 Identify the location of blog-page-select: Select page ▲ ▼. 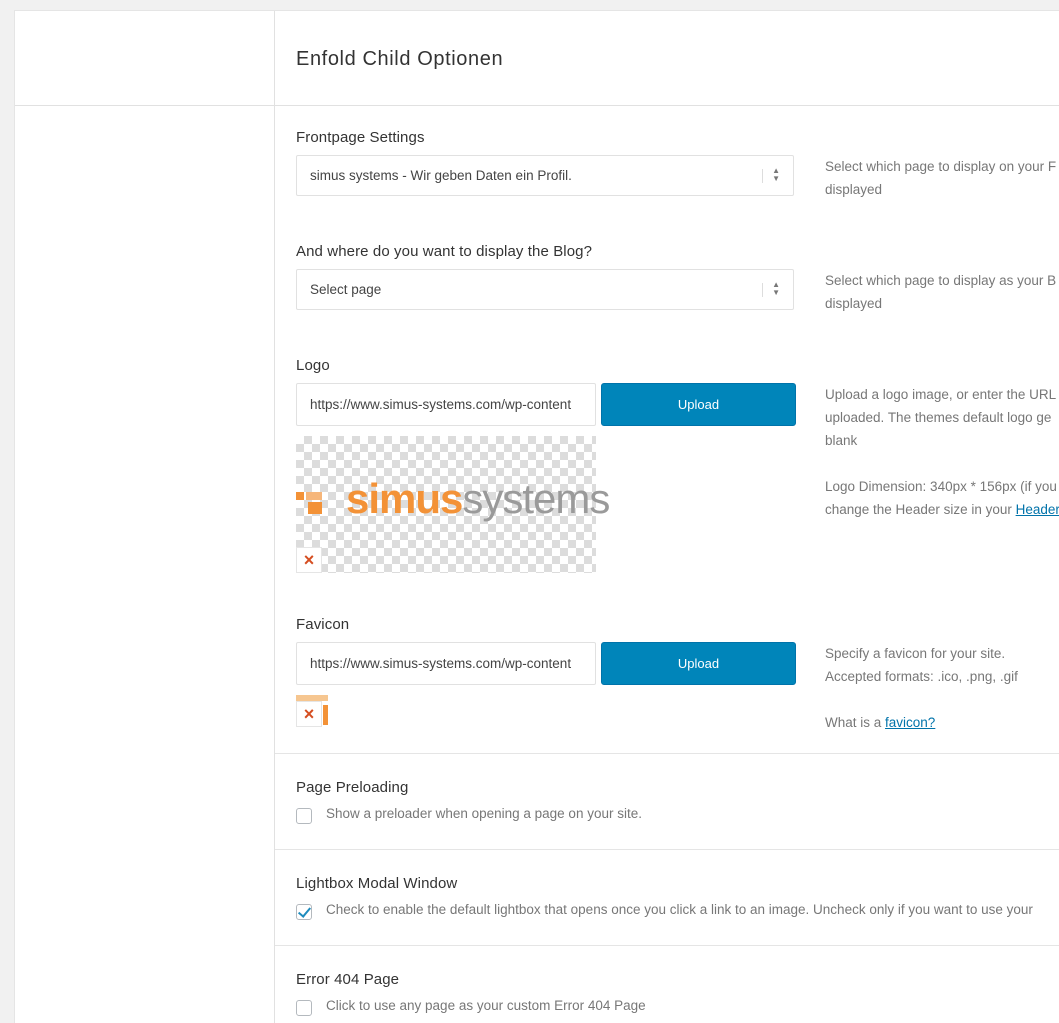
(545, 289).